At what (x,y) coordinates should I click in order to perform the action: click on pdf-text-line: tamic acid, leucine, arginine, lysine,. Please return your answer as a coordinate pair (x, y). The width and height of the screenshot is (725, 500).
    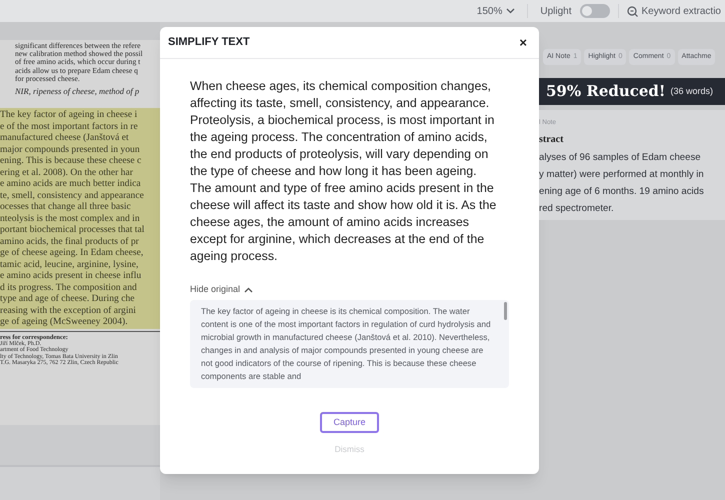
    Looking at the image, I should click on (70, 264).